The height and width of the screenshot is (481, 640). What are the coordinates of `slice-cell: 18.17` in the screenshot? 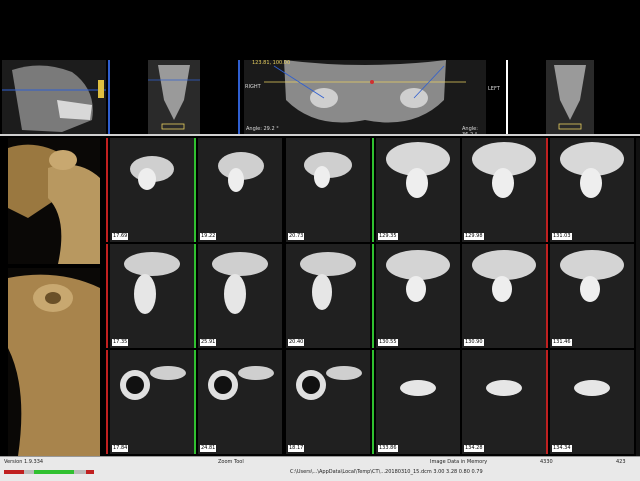 It's located at (328, 402).